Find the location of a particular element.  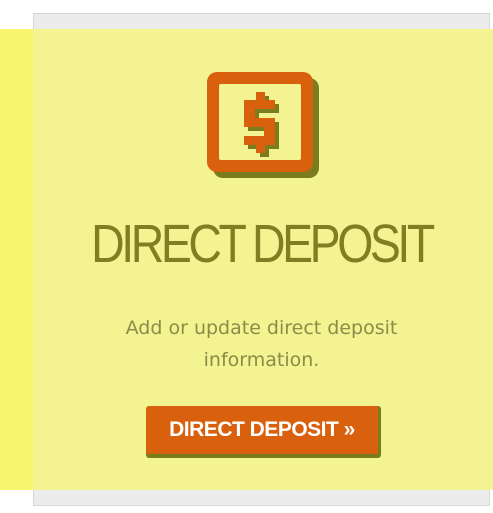

card-title: DIRECT DEPOSIT is located at coordinates (263, 244).